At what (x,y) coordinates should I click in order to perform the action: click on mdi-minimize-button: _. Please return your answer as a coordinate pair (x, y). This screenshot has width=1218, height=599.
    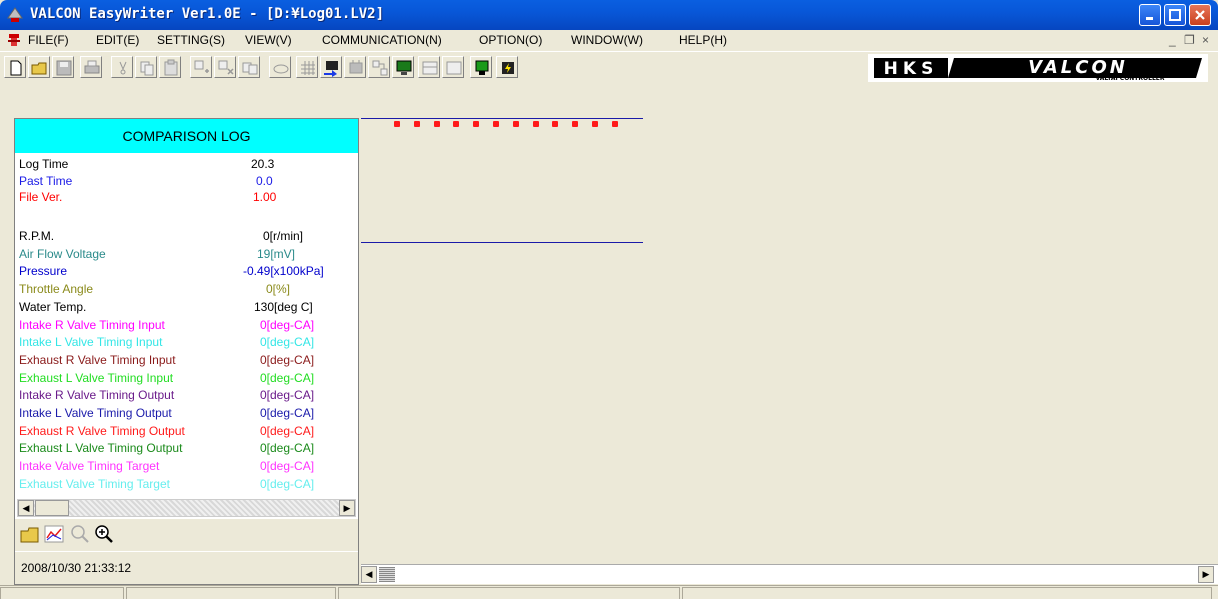
    Looking at the image, I should click on (1172, 40).